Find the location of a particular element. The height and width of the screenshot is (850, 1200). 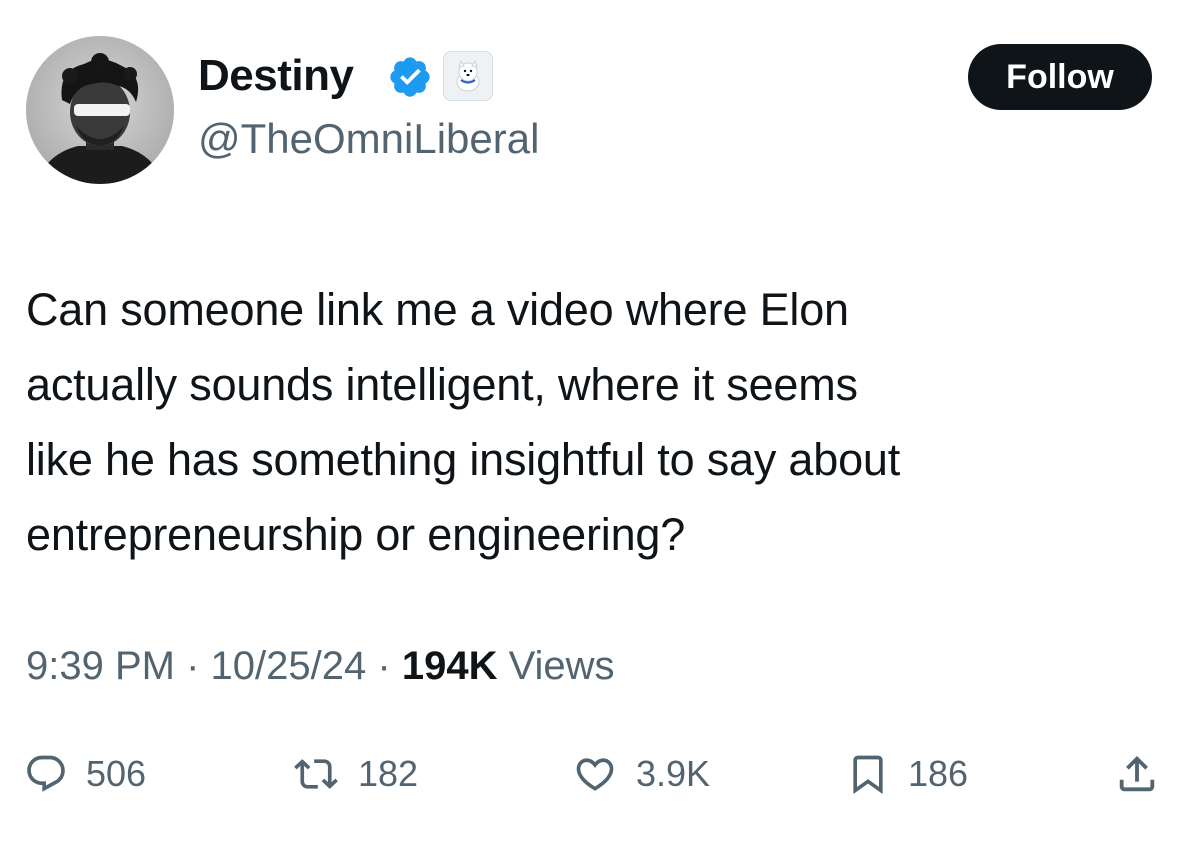

share-upload-icon is located at coordinates (1137, 774).